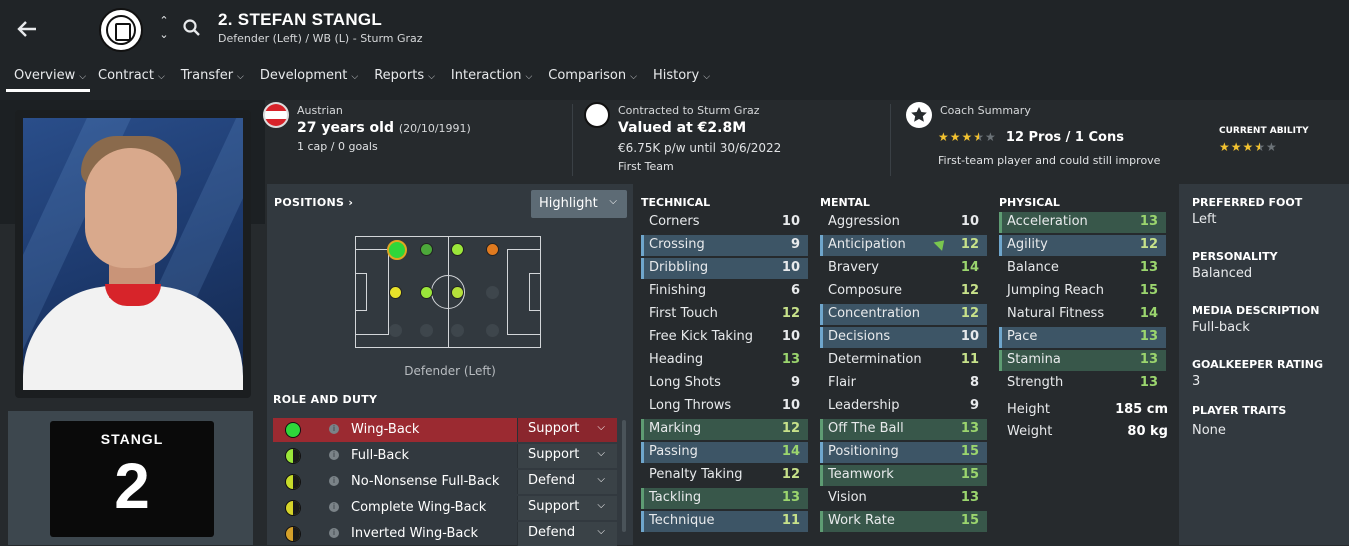 Image resolution: width=1349 pixels, height=546 pixels. What do you see at coordinates (355, 77) in the screenshot?
I see `chevron-down-icon: ⌵` at bounding box center [355, 77].